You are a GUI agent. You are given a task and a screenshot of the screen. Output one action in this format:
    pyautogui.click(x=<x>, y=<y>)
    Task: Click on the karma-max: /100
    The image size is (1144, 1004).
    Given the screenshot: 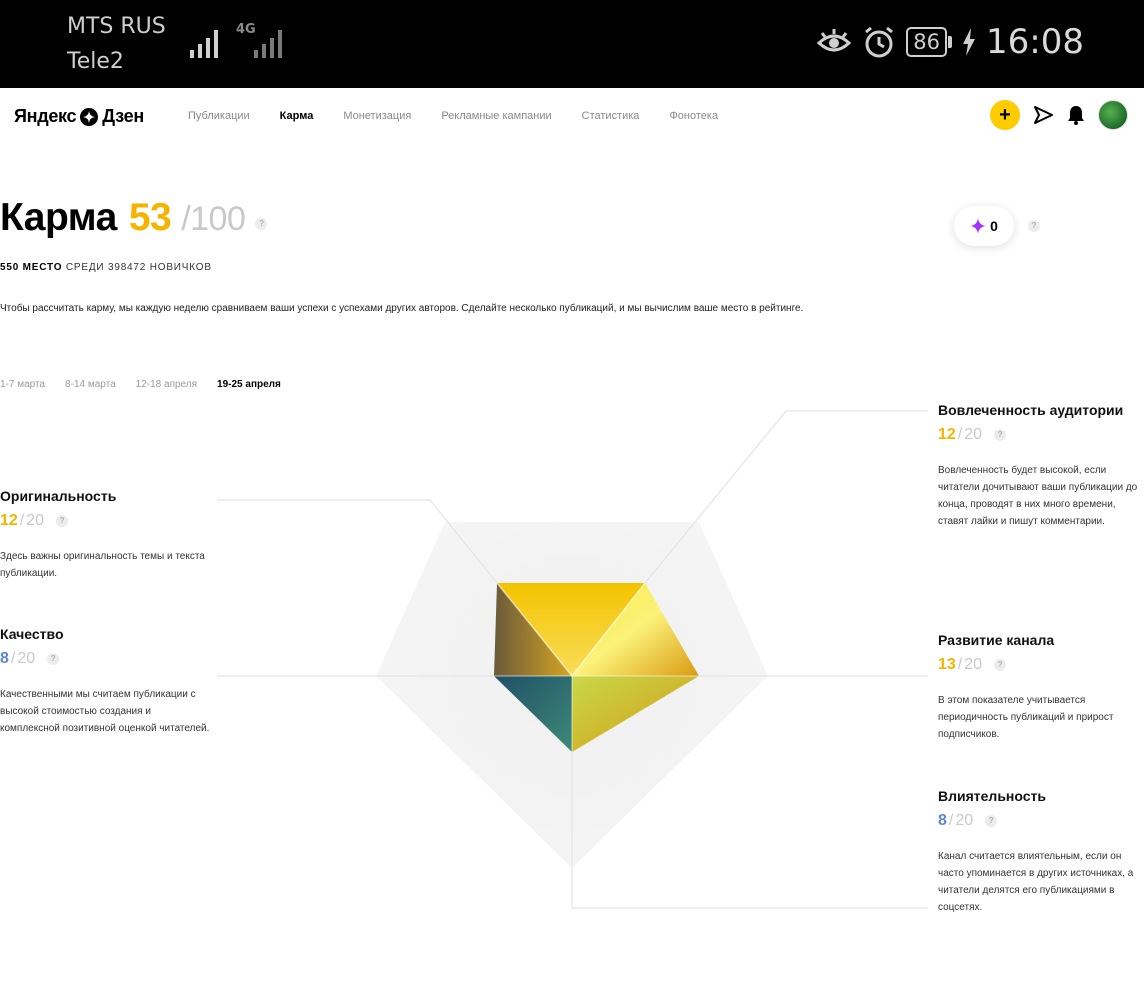 What is the action you would take?
    pyautogui.click(x=213, y=219)
    